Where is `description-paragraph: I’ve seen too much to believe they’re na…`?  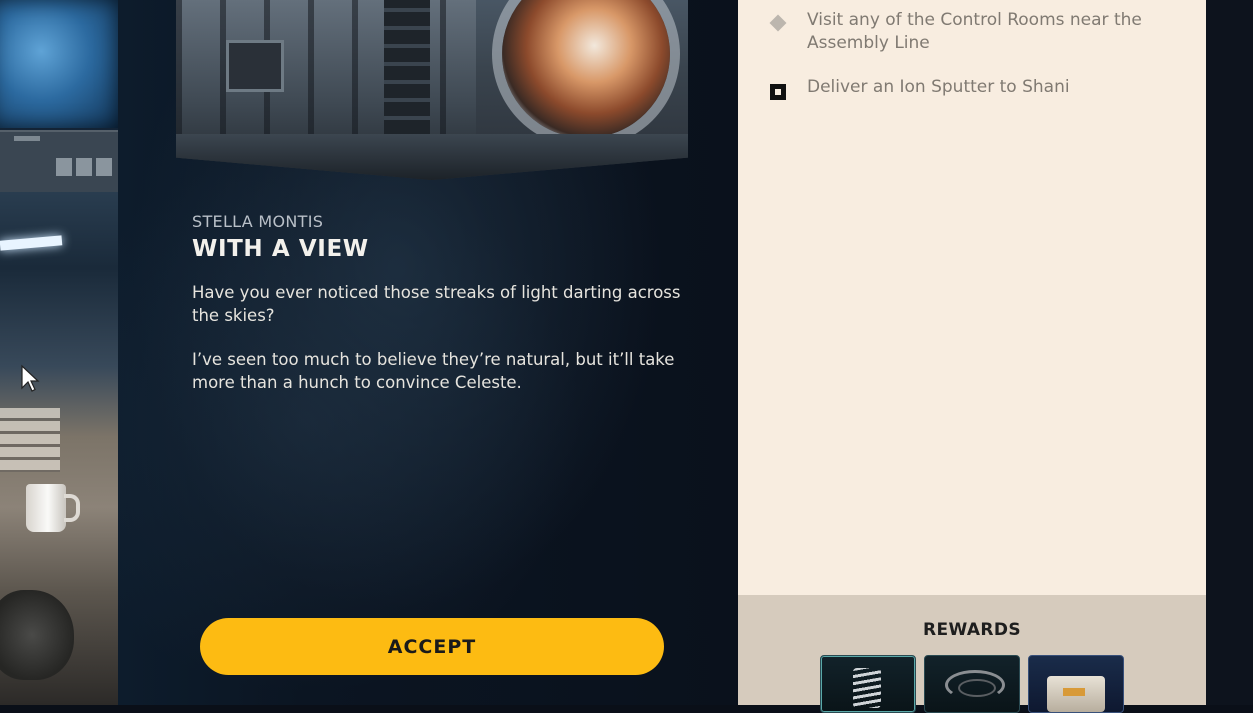 description-paragraph: I’ve seen too much to believe they’re na… is located at coordinates (433, 371).